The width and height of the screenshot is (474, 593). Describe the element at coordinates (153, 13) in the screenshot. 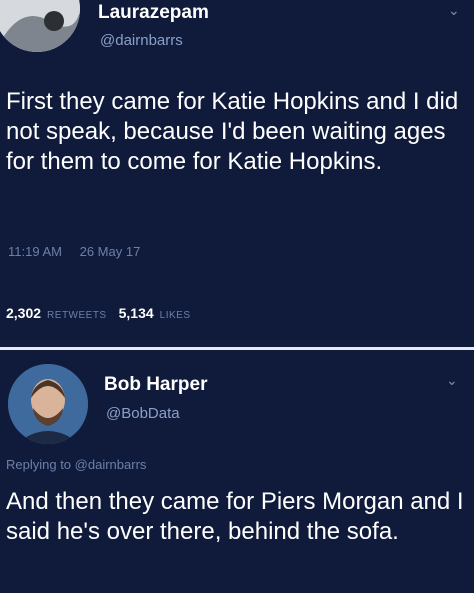

I see `display-name: Laurazepam` at that location.